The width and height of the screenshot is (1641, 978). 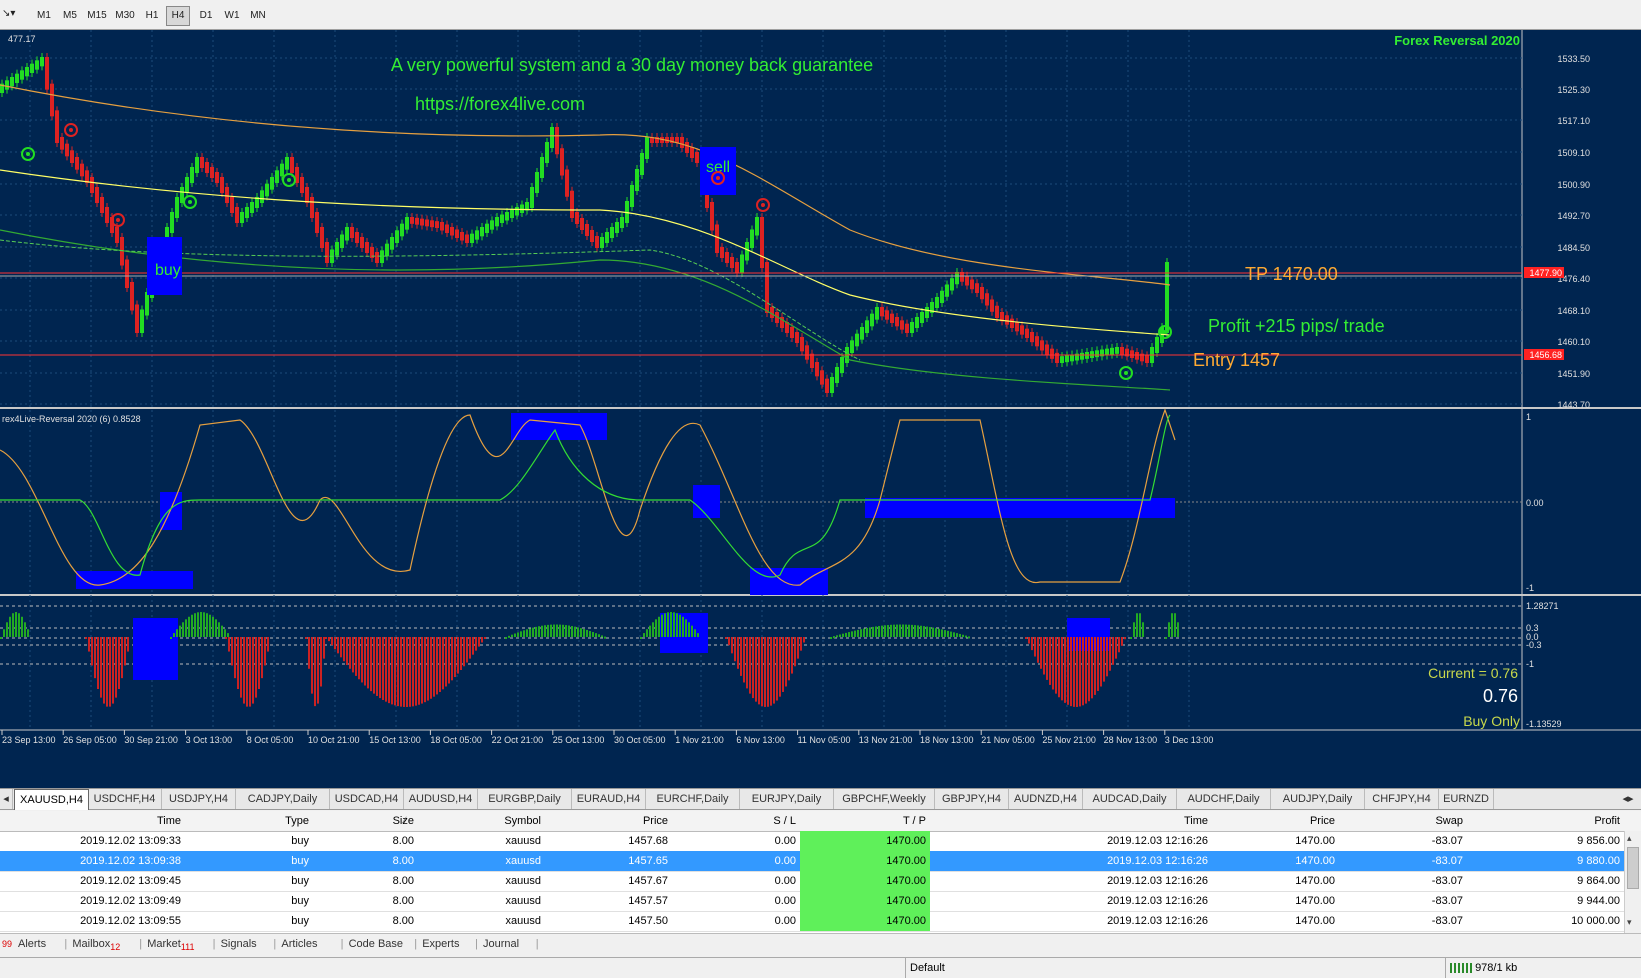 I want to click on table-cell: -83.07, so click(x=1447, y=841).